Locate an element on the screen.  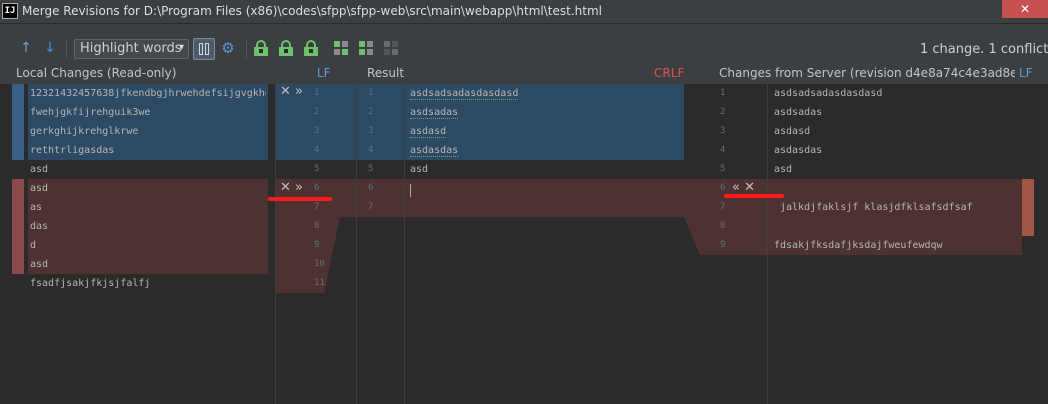
result-line-separator: CRLF is located at coordinates (669, 73).